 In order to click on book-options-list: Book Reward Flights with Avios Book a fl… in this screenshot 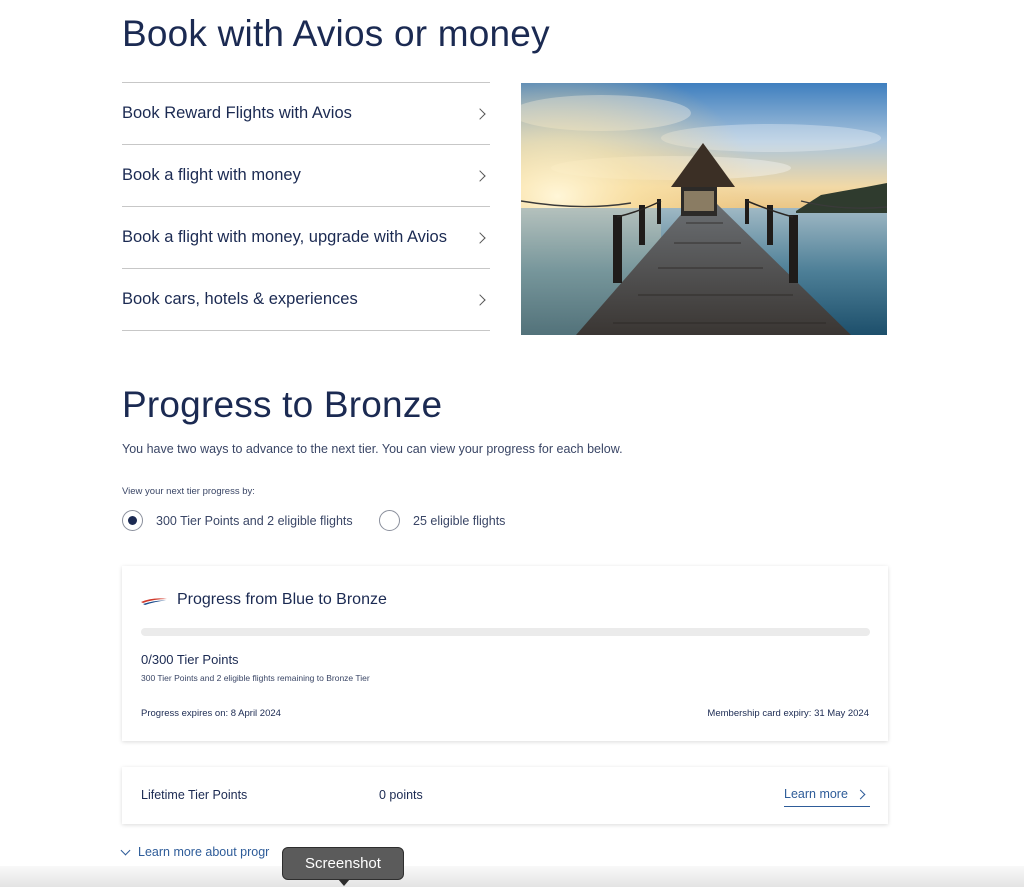, I will do `click(306, 206)`.